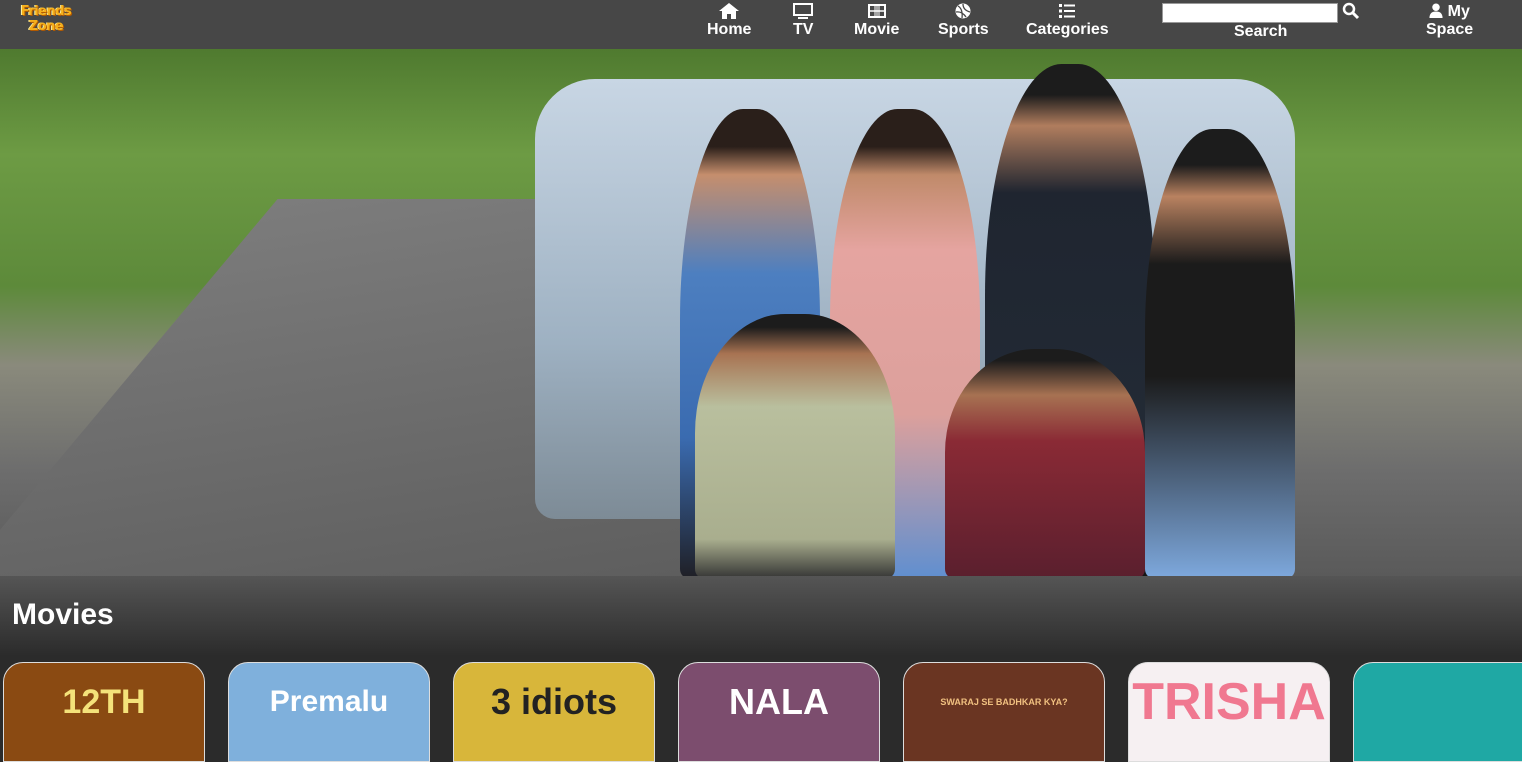  Describe the element at coordinates (1436, 10) in the screenshot. I see `user-icon` at that location.